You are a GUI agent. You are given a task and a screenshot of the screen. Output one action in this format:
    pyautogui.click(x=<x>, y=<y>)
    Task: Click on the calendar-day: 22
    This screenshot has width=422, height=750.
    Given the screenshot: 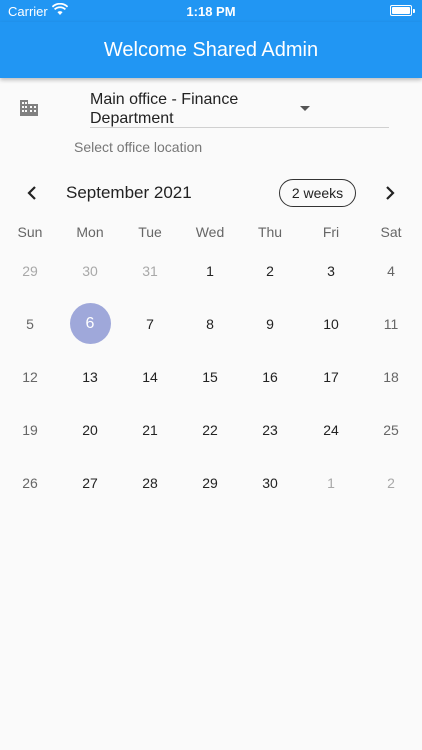 What is the action you would take?
    pyautogui.click(x=210, y=429)
    